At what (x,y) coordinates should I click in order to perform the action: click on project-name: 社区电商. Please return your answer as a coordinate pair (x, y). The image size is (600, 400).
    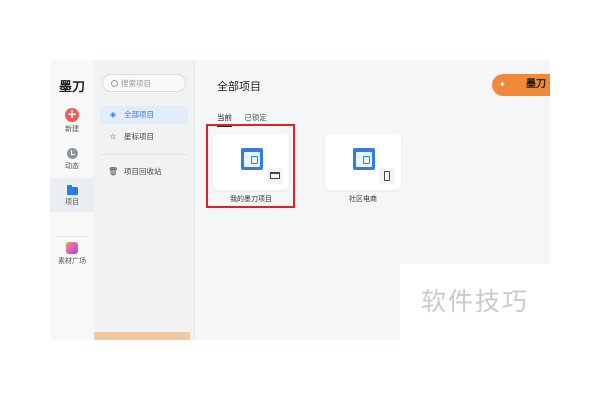
    Looking at the image, I should click on (363, 199).